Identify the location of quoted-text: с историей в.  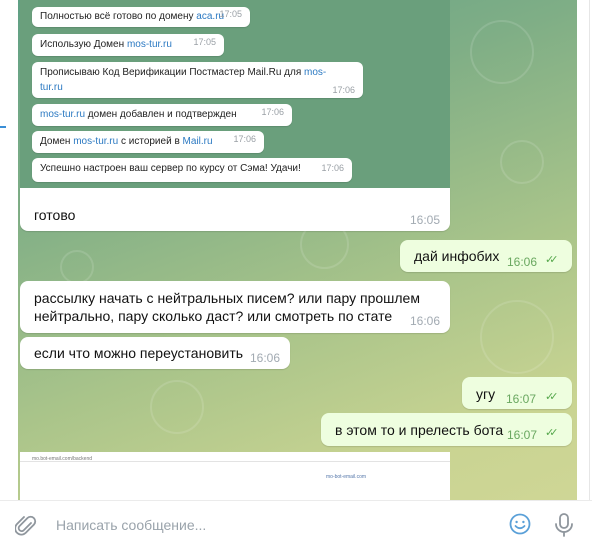
(150, 141).